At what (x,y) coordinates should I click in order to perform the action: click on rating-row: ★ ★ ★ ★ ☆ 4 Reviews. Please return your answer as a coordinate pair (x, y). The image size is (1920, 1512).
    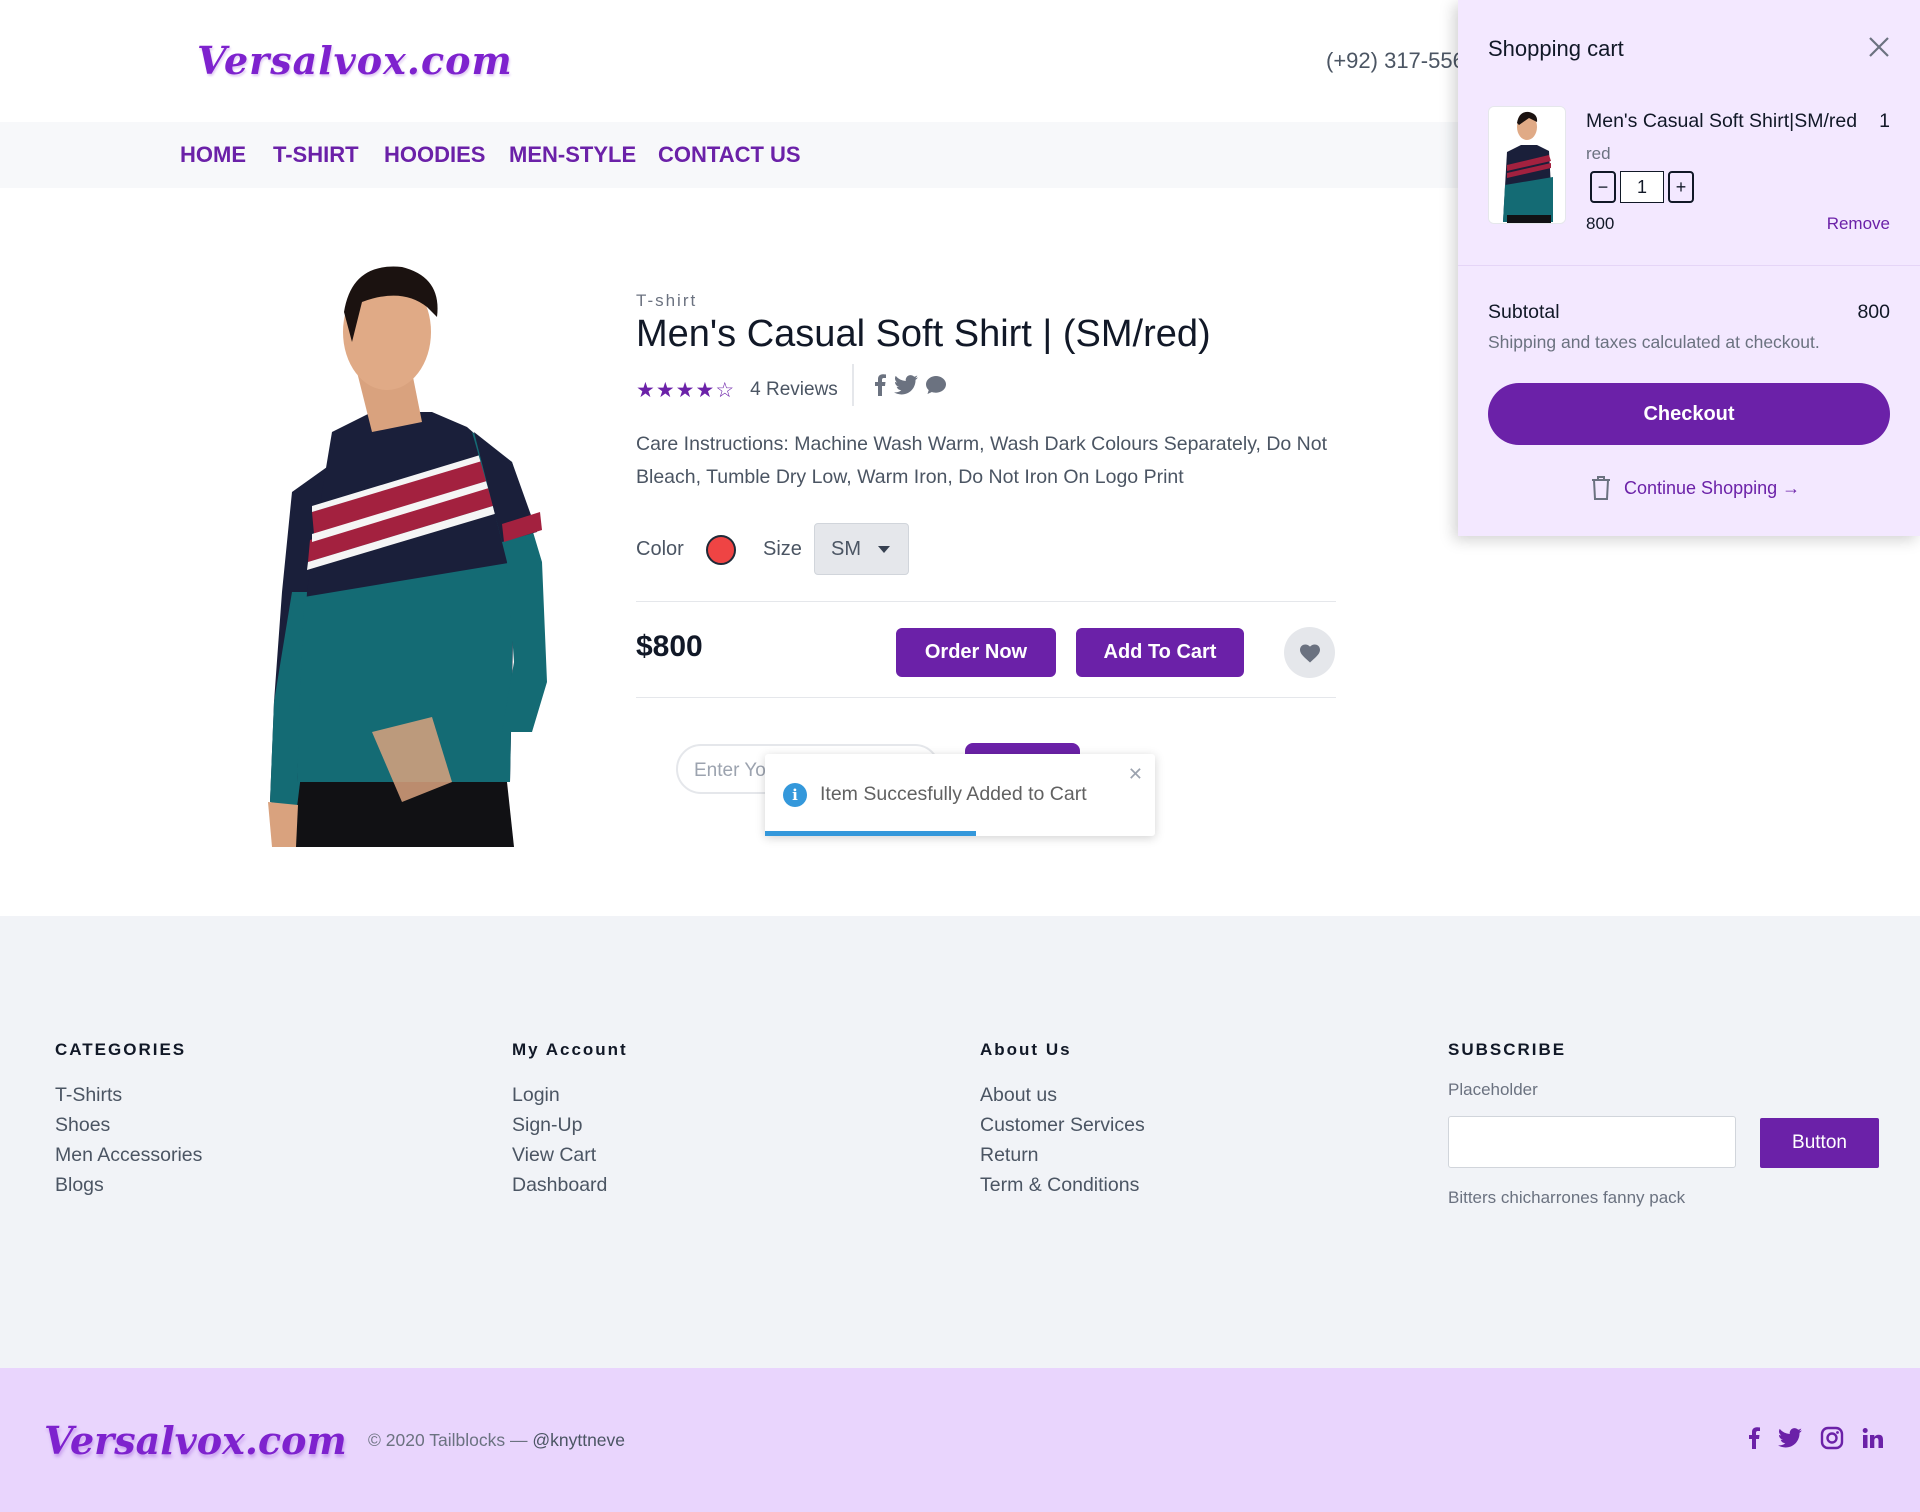
    Looking at the image, I should click on (737, 390).